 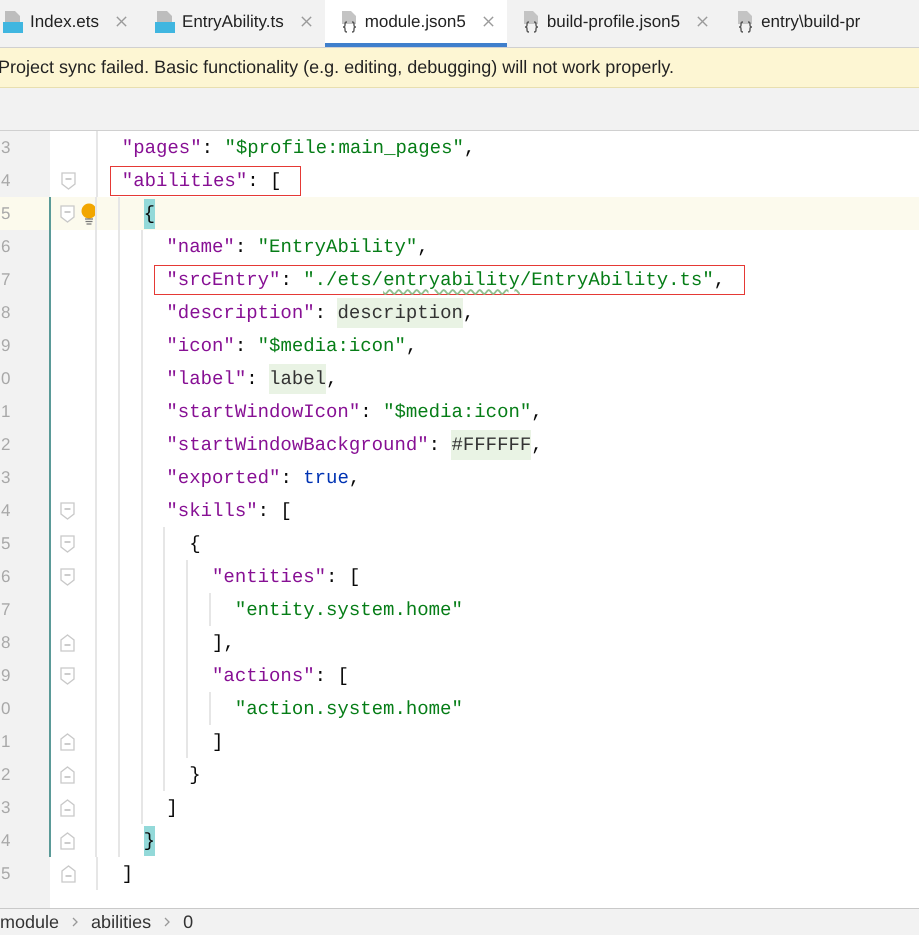 I want to click on code-token: "startWindowIcon", so click(x=263, y=412).